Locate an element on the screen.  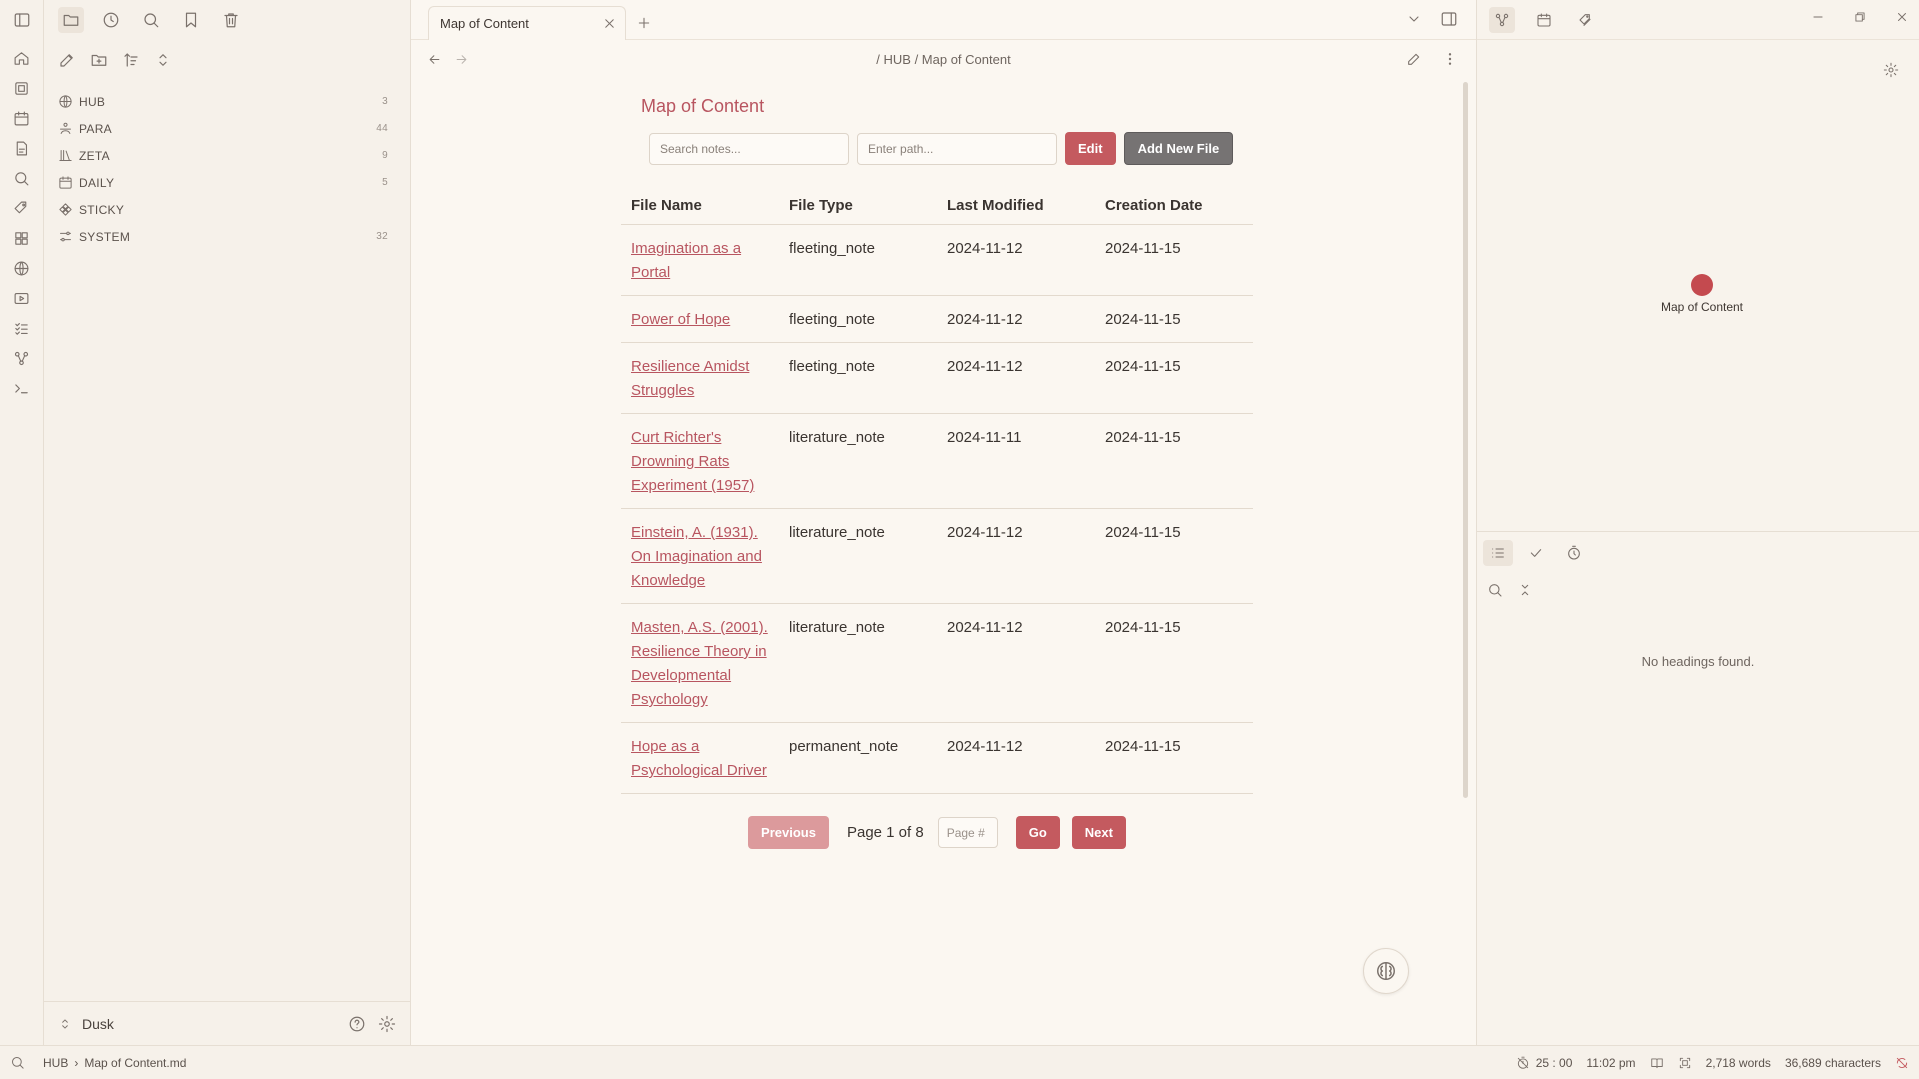
go-button: Go is located at coordinates (1037, 832).